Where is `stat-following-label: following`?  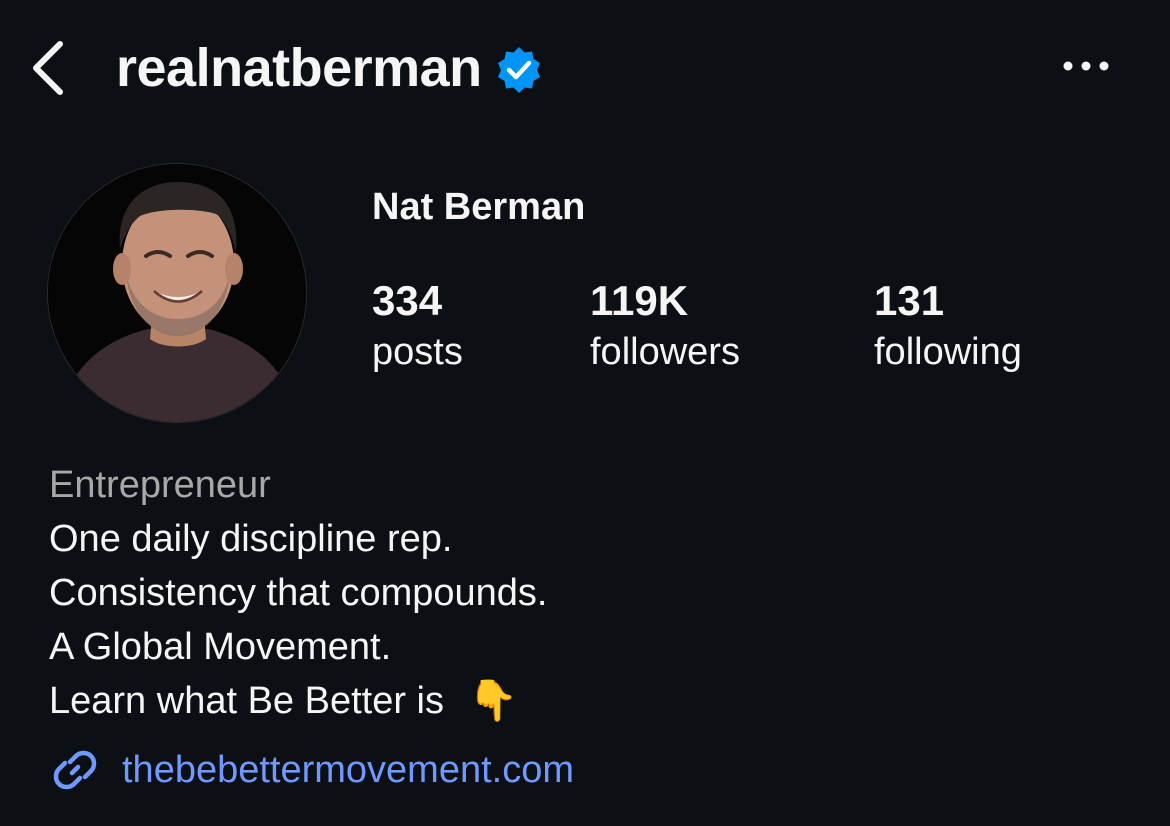
stat-following-label: following is located at coordinates (948, 352).